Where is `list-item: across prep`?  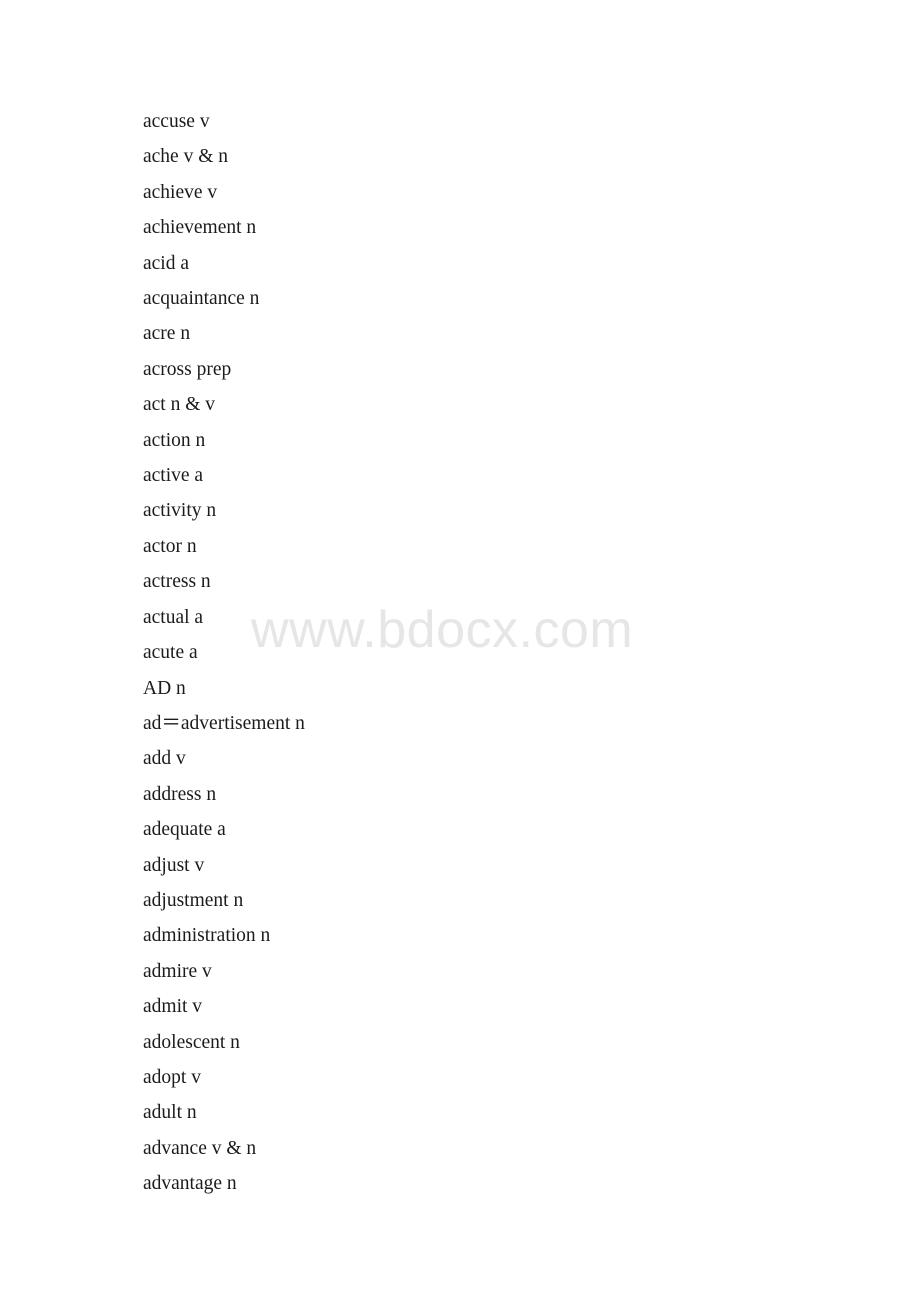
list-item: across prep is located at coordinates (187, 369).